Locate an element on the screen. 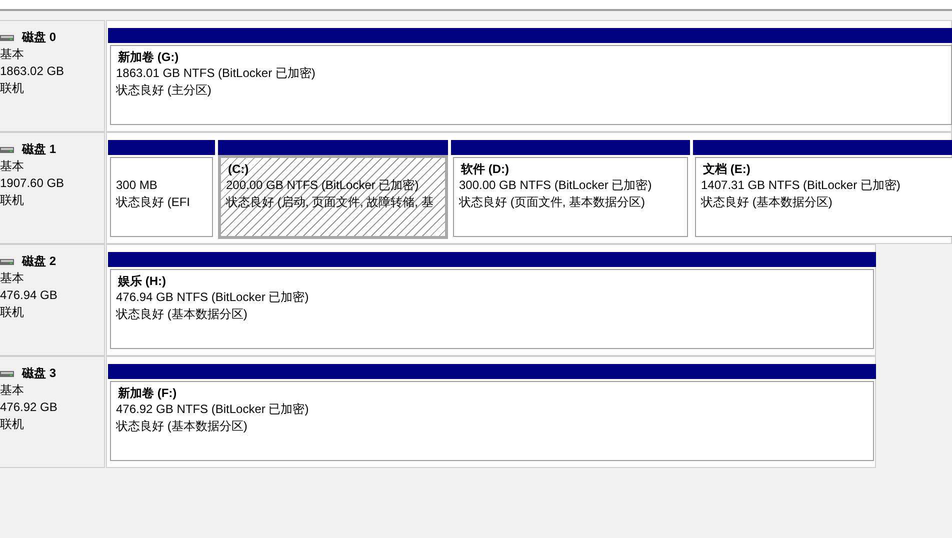 Image resolution: width=952 pixels, height=538 pixels. partition-info: 1863.01 GB NTFS (BitLocker 已加密) is located at coordinates (216, 73).